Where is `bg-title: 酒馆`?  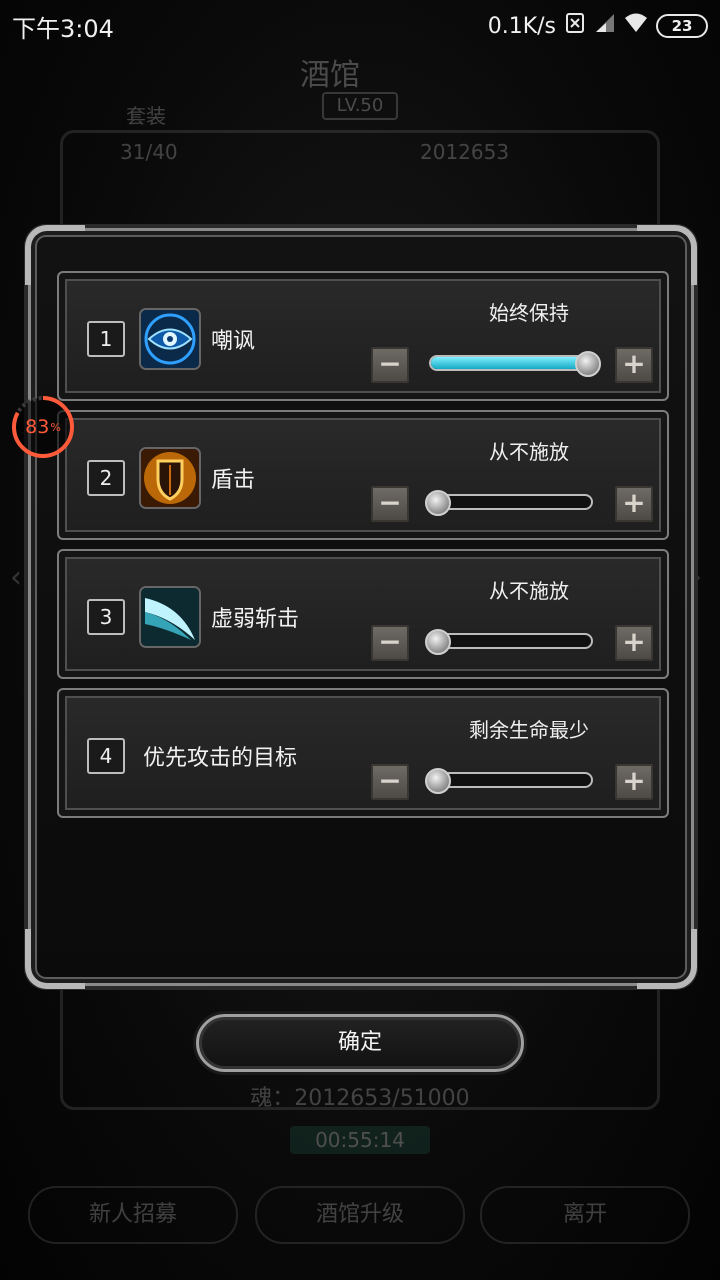 bg-title: 酒馆 is located at coordinates (330, 75).